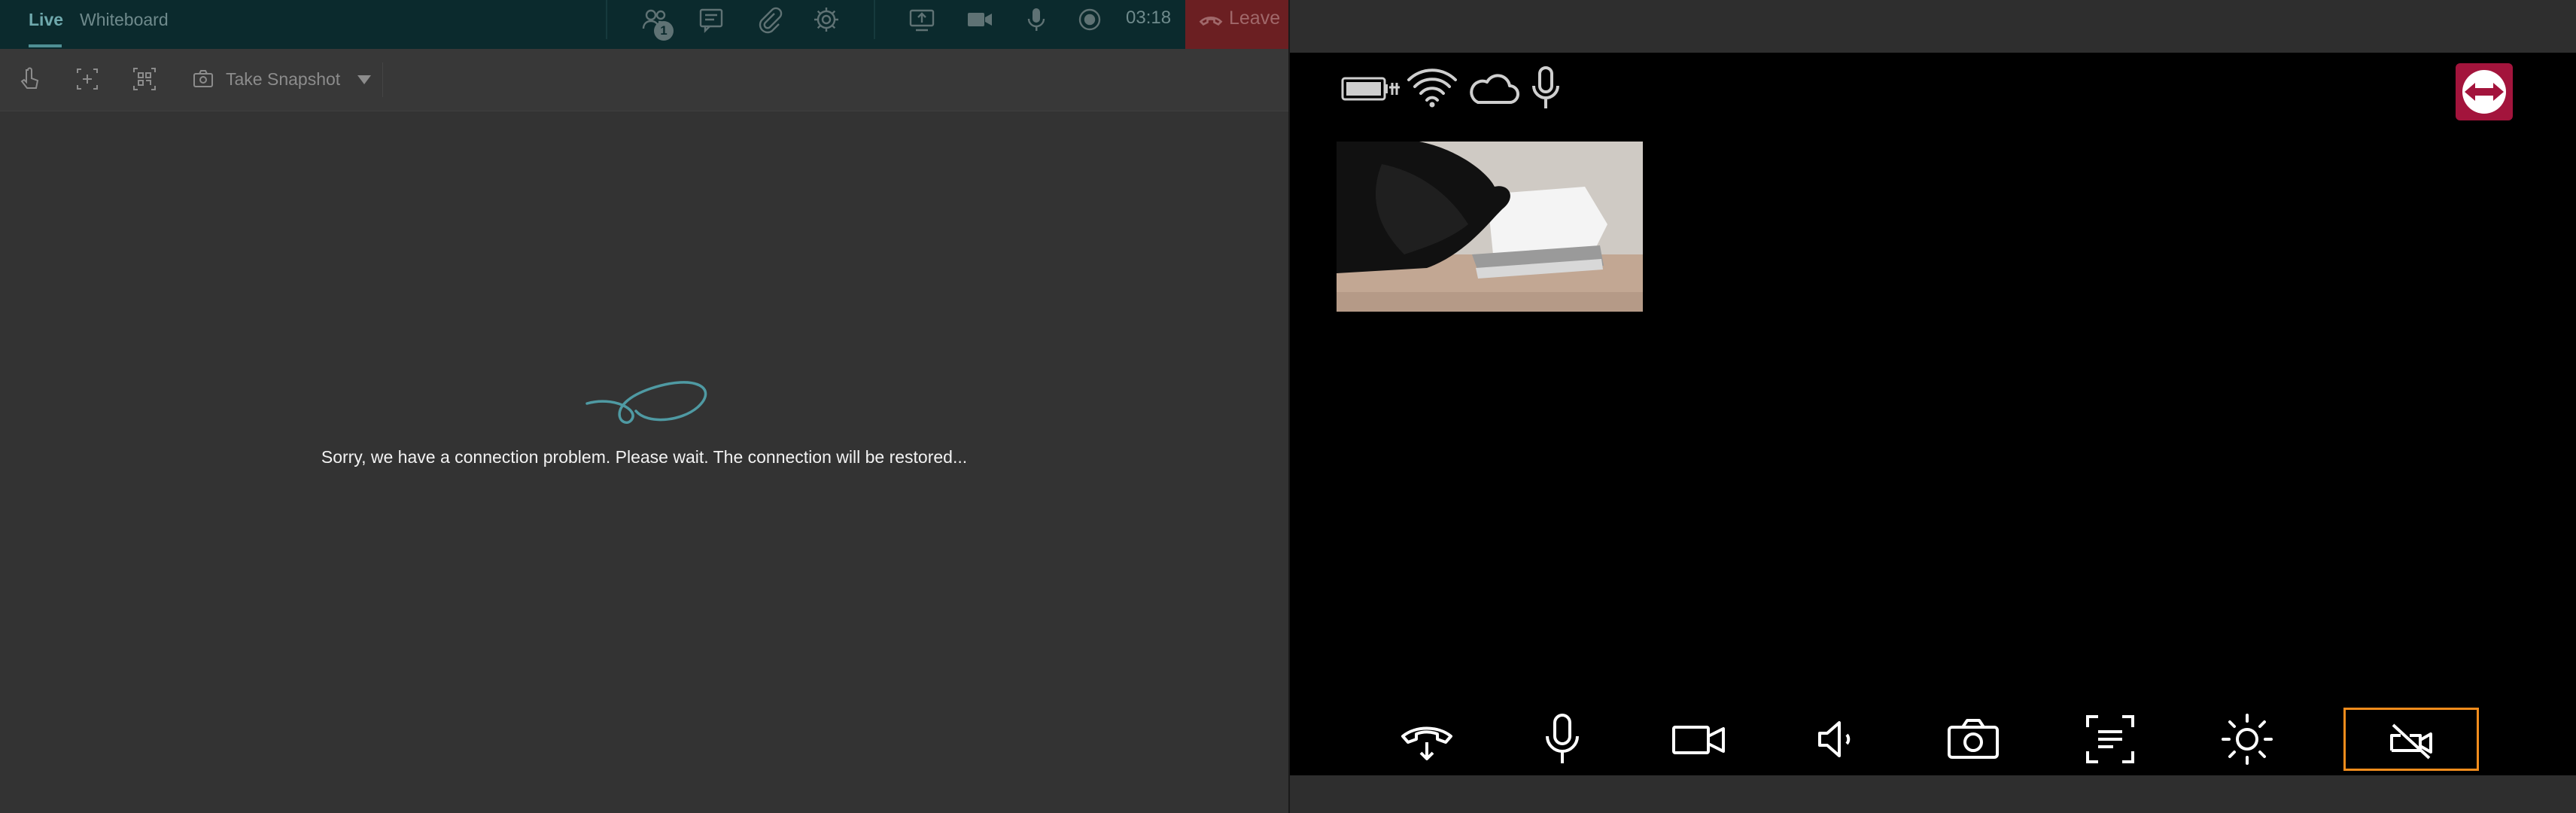  What do you see at coordinates (644, 80) in the screenshot?
I see `sub-toolbar: Take Snapshot` at bounding box center [644, 80].